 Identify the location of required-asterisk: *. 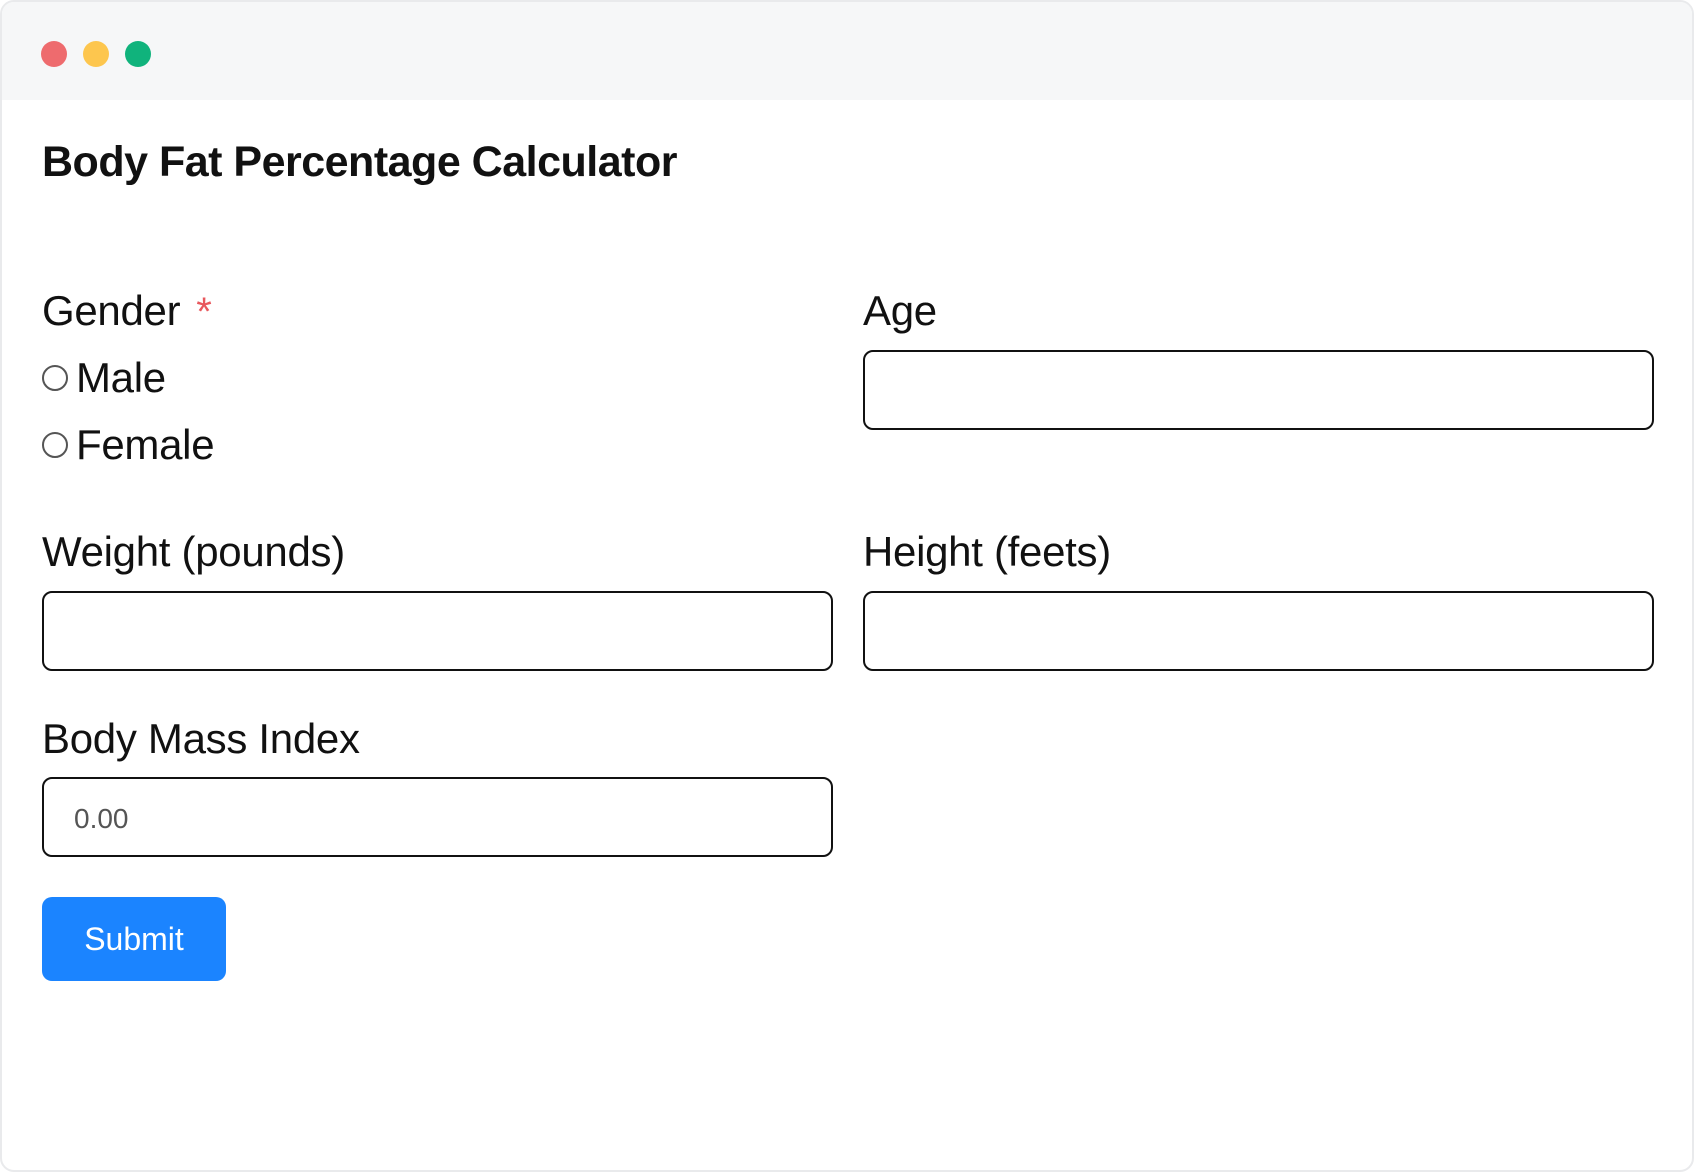
(204, 312).